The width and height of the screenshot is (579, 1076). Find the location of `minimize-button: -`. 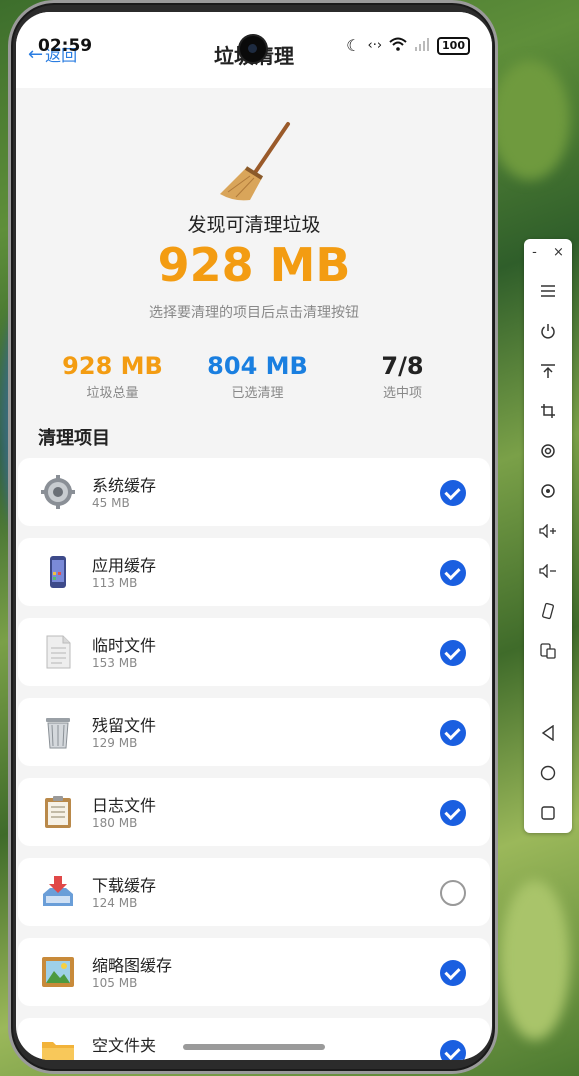

minimize-button: - is located at coordinates (534, 252).